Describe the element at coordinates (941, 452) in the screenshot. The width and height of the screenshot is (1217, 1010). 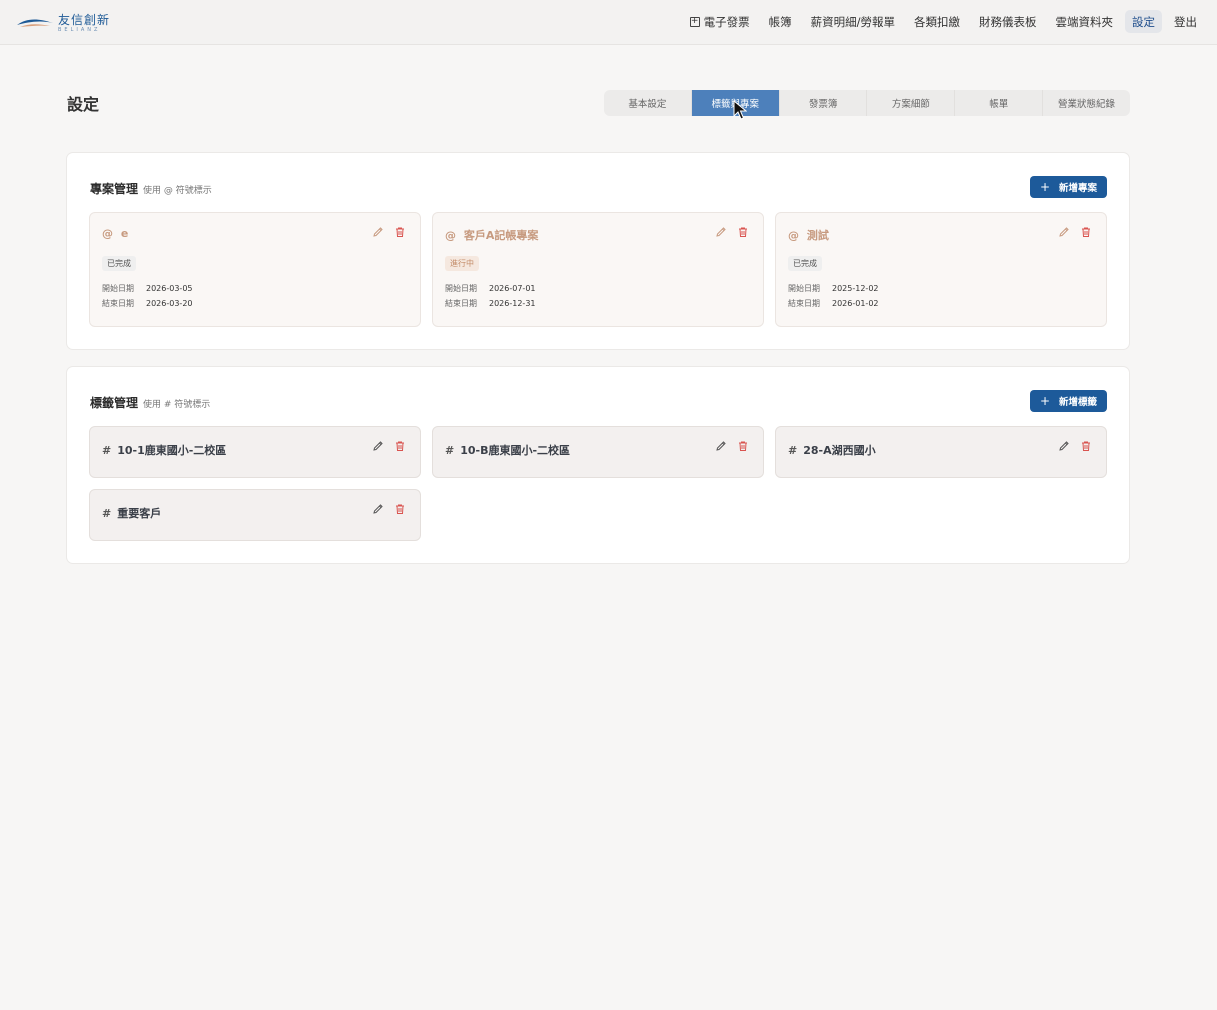
I see `tag-card: #28-A湖西國小` at that location.